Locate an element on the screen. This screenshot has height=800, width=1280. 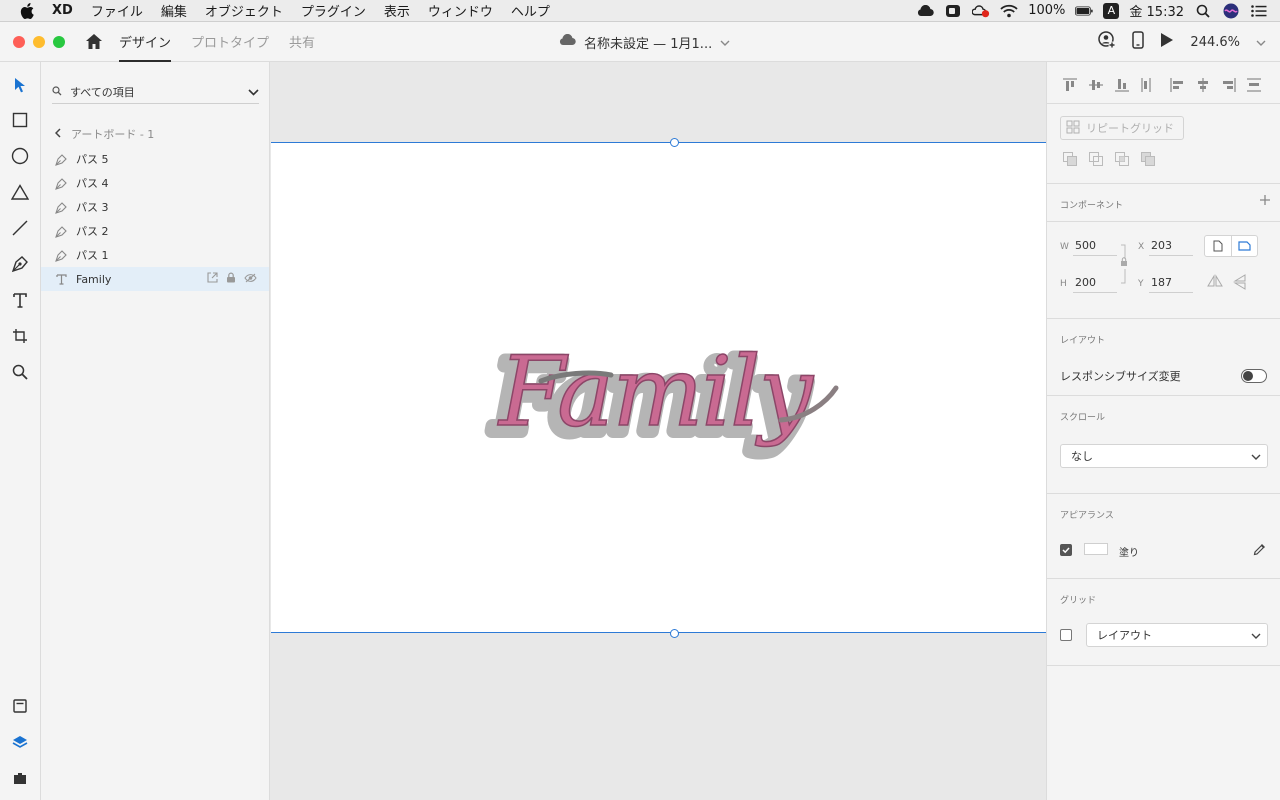
home-icon is located at coordinates (94, 42).